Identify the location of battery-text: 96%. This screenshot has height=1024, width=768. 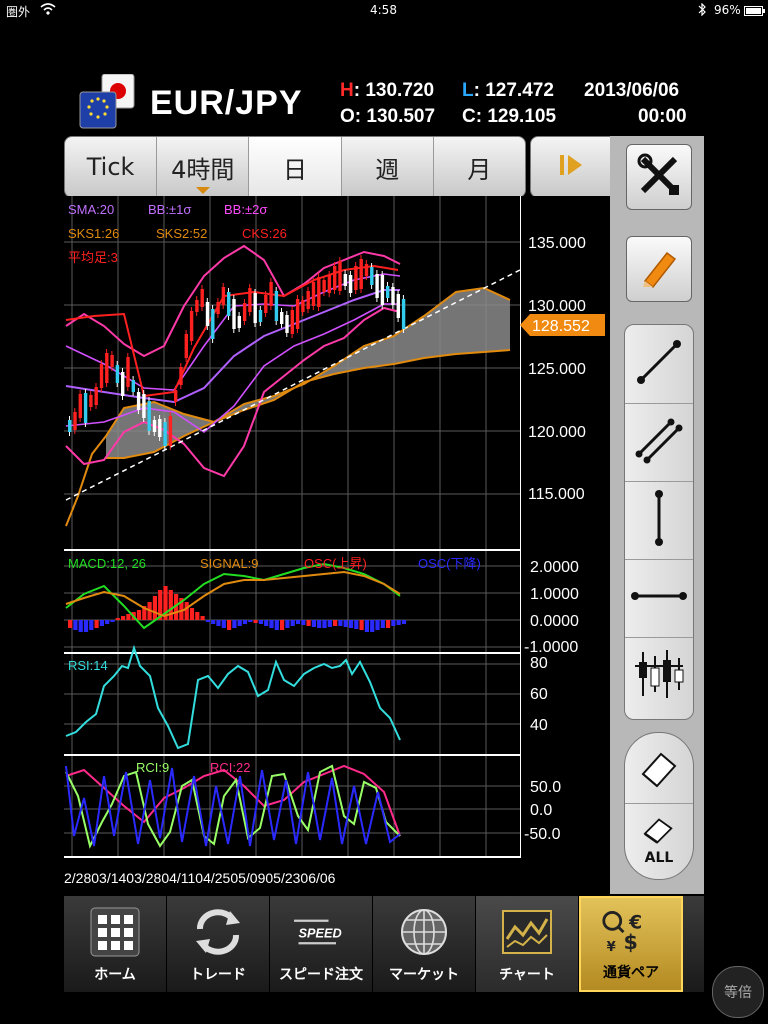
(727, 10).